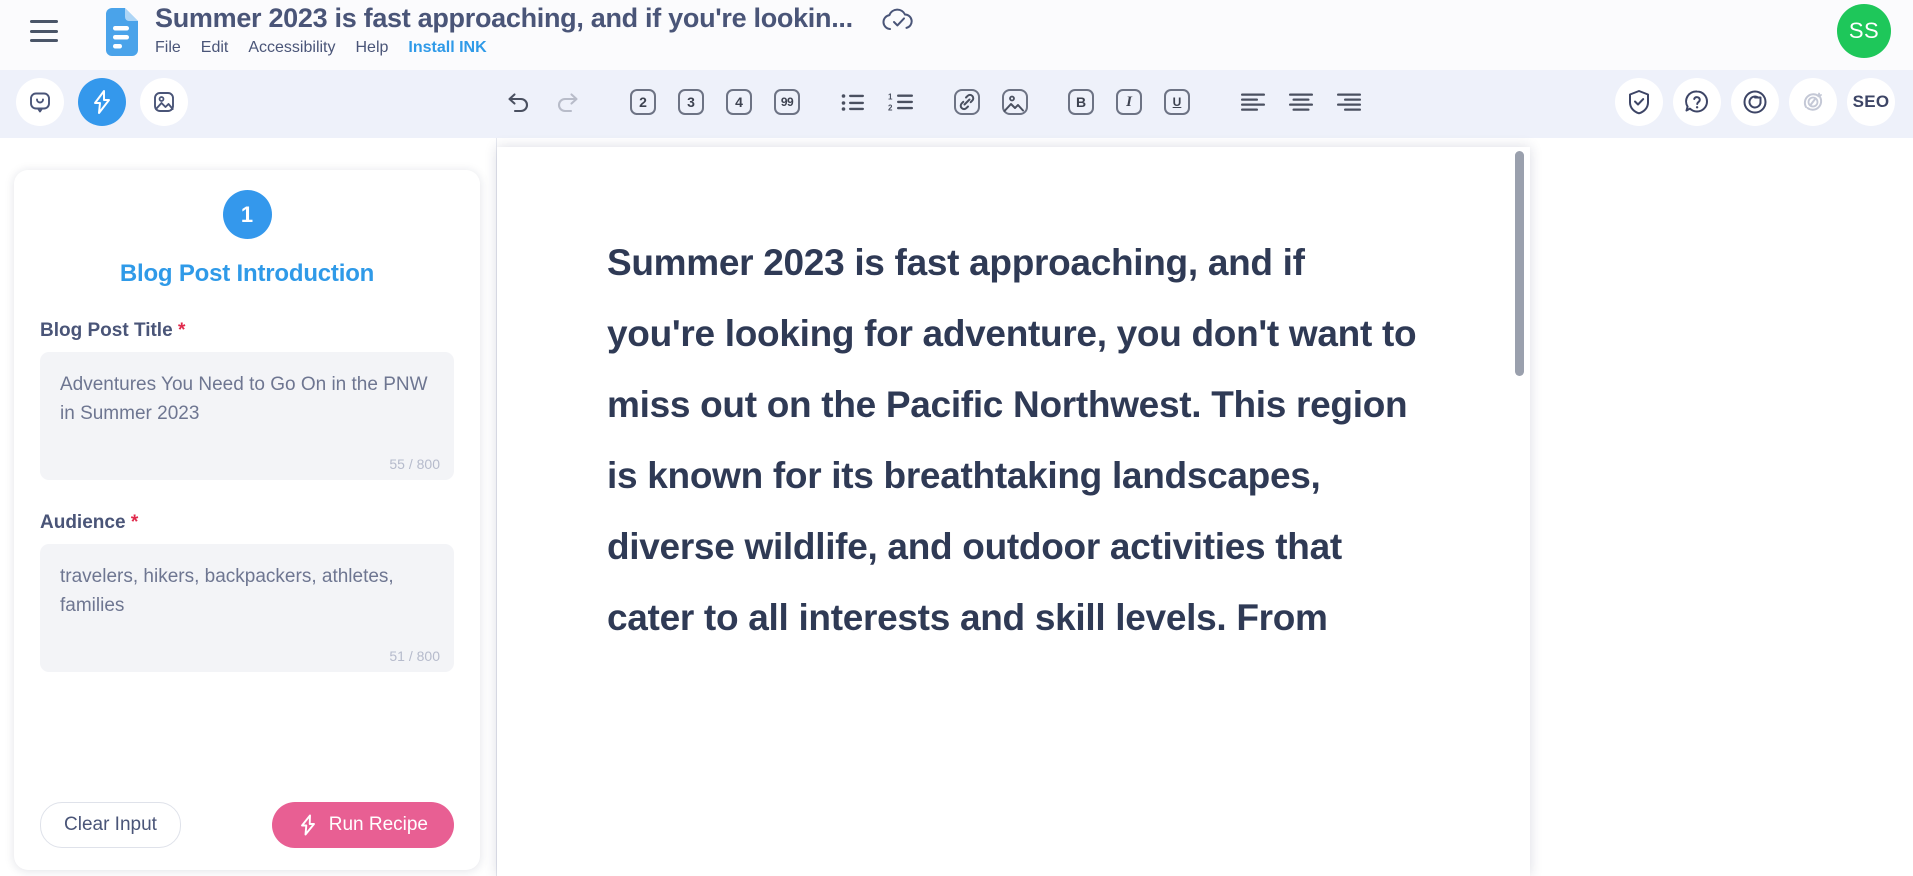 Image resolution: width=1913 pixels, height=876 pixels. I want to click on toolbar-right-group: SEO, so click(1755, 102).